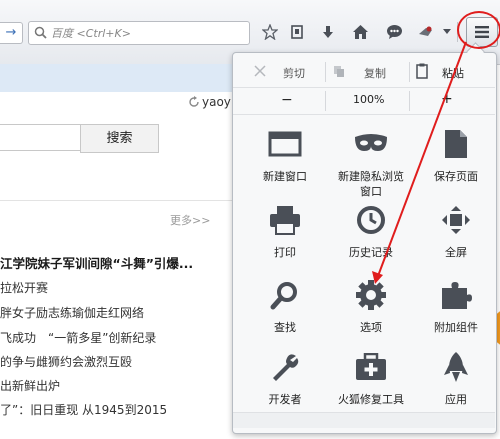 The width and height of the screenshot is (500, 439). Describe the element at coordinates (456, 220) in the screenshot. I see `fullscreen-icon` at that location.